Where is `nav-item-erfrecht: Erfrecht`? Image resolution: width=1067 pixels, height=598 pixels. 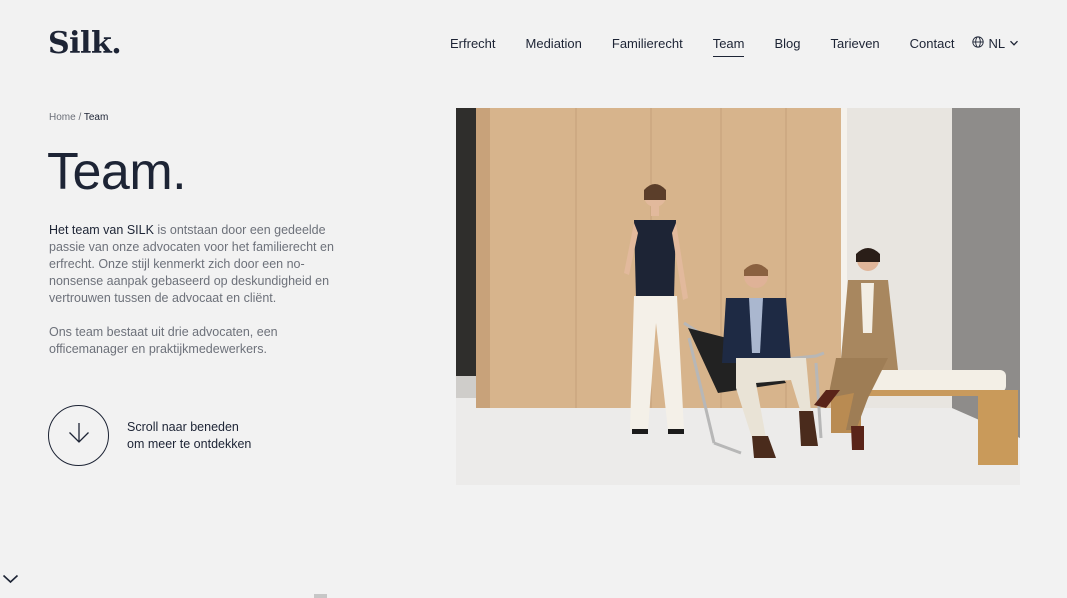 nav-item-erfrecht: Erfrecht is located at coordinates (473, 46).